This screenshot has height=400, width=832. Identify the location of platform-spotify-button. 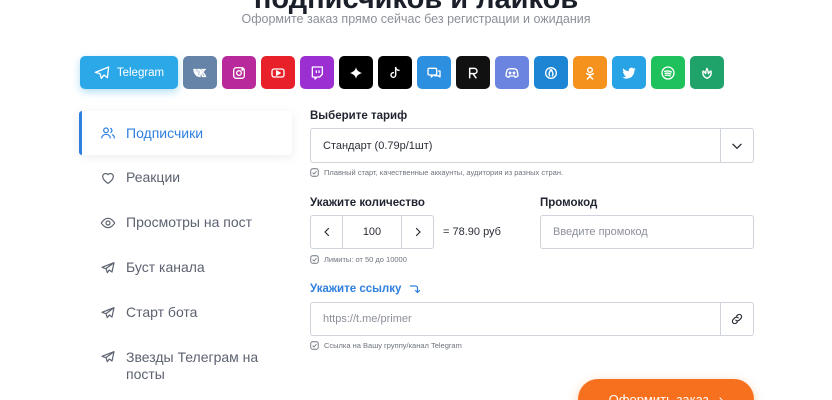
(668, 72).